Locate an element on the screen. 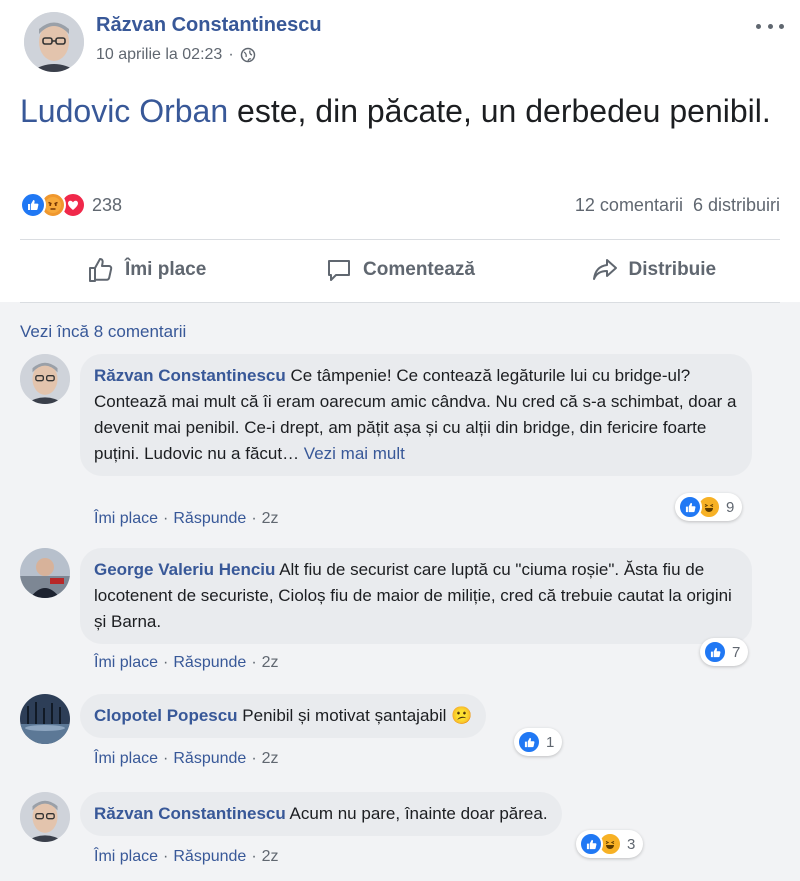 This screenshot has height=881, width=800. mention-link: Ludovic Orban is located at coordinates (124, 111).